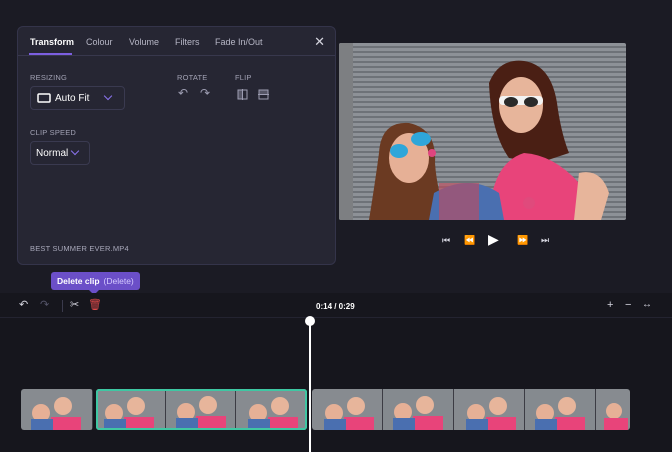 Image resolution: width=672 pixels, height=452 pixels. I want to click on timeline-toolbar: ↶ ↷ ✂ 🗑 0:14 / 0:29 + − ↔, so click(336, 305).